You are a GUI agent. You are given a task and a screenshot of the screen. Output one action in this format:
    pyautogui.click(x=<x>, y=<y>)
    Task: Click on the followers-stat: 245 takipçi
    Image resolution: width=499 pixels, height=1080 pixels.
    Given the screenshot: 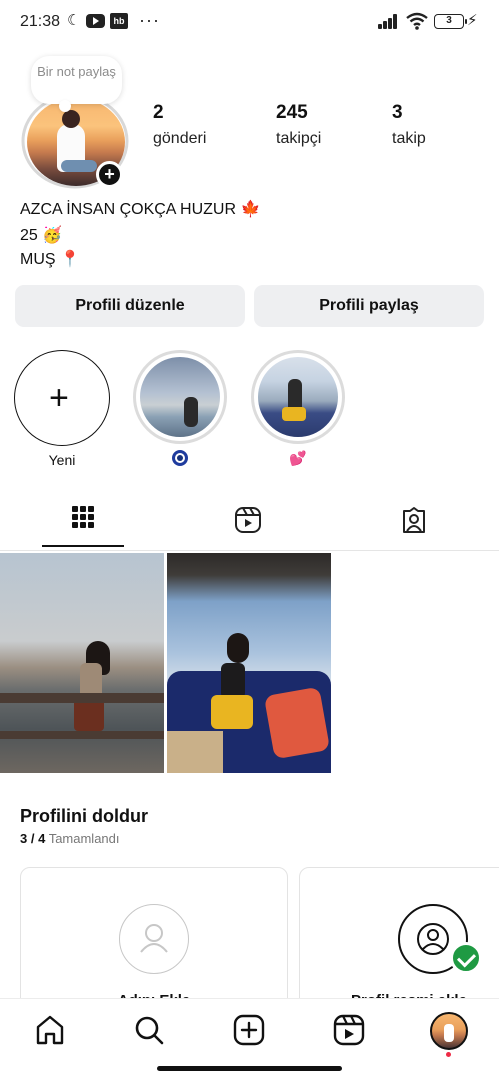 What is the action you would take?
    pyautogui.click(x=298, y=125)
    